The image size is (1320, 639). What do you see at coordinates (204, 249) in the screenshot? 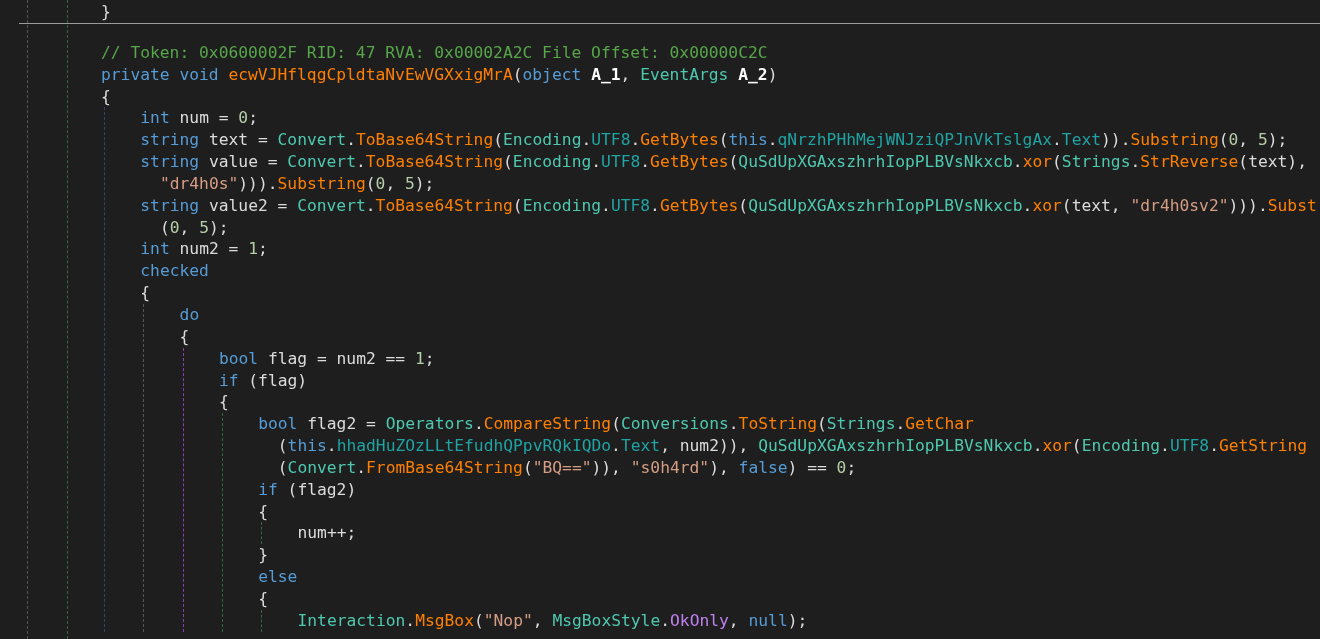
I see `code-line: int num2 = 1;` at bounding box center [204, 249].